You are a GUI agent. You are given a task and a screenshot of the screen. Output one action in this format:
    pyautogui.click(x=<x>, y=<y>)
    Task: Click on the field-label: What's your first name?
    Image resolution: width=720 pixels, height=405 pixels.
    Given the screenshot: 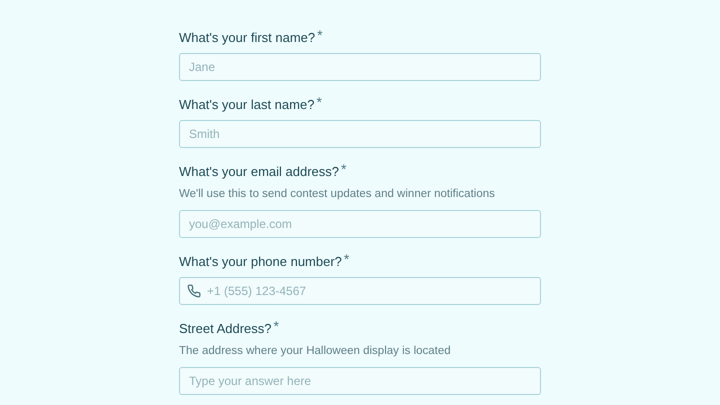 What is the action you would take?
    pyautogui.click(x=247, y=38)
    